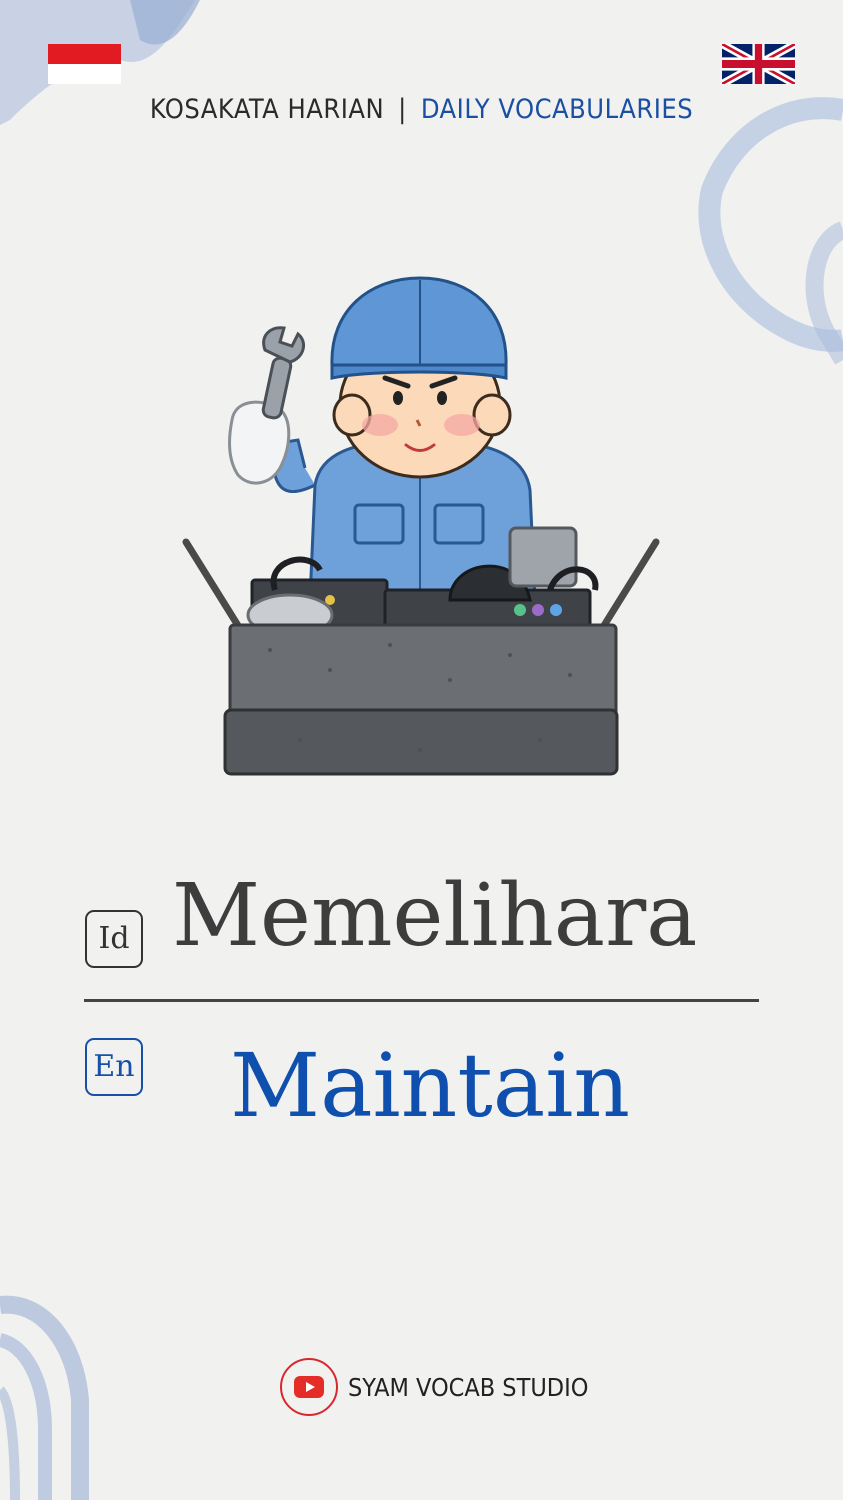  I want to click on indonesia-flag-icon, so click(84, 64).